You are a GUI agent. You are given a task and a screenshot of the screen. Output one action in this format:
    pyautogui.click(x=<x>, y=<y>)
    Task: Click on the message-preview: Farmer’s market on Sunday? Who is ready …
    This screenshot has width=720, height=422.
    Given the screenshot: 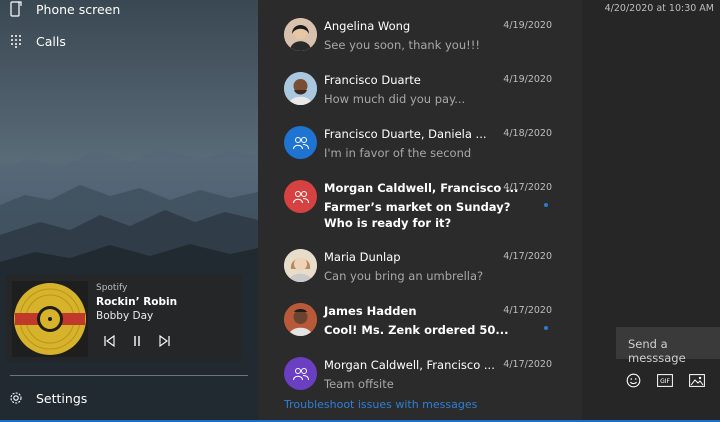 What is the action you would take?
    pyautogui.click(x=417, y=215)
    